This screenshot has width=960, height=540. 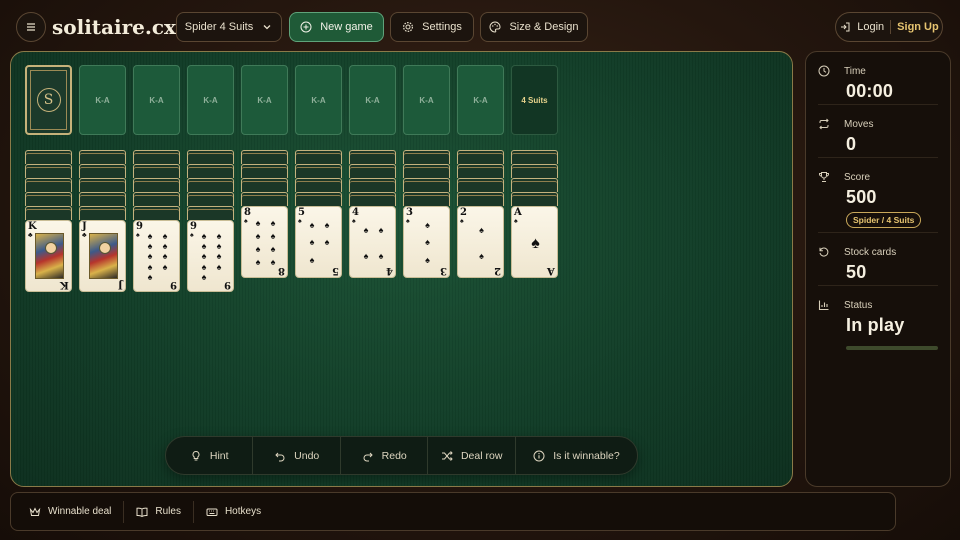 I want to click on new-game-label: New game, so click(x=346, y=27).